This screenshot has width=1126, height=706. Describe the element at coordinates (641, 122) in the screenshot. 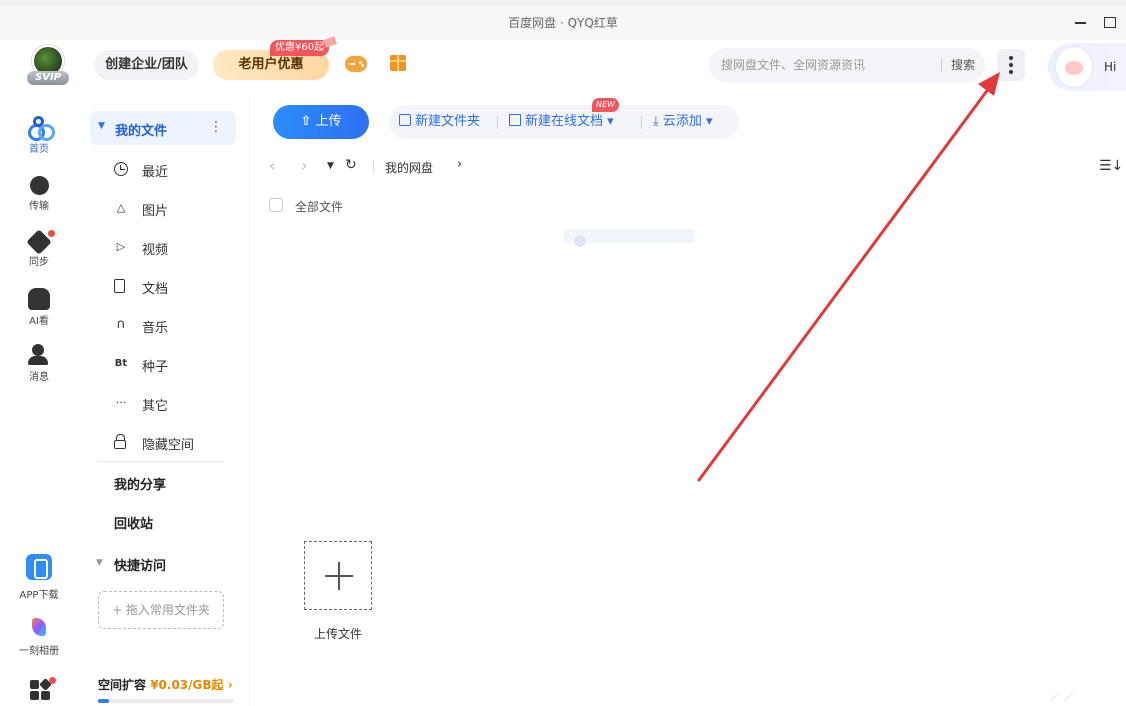

I see `toolbar-divider` at that location.